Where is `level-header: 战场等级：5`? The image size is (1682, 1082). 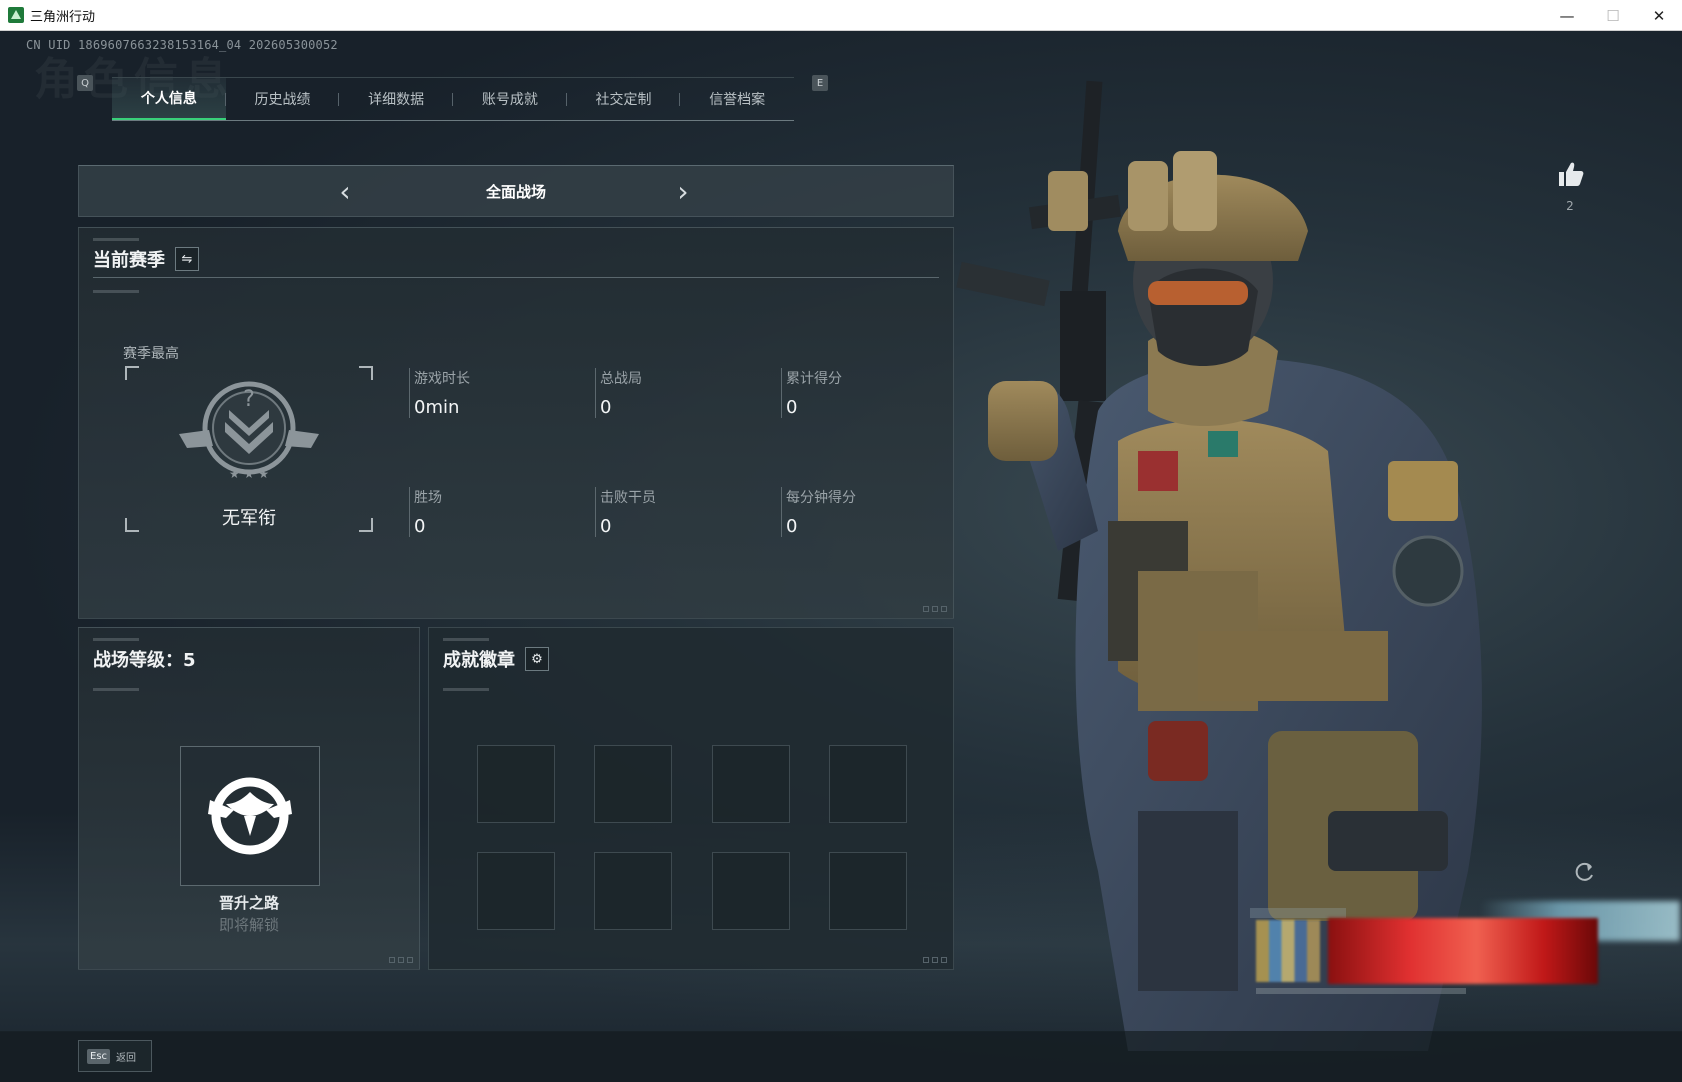 level-header: 战场等级：5 is located at coordinates (144, 659).